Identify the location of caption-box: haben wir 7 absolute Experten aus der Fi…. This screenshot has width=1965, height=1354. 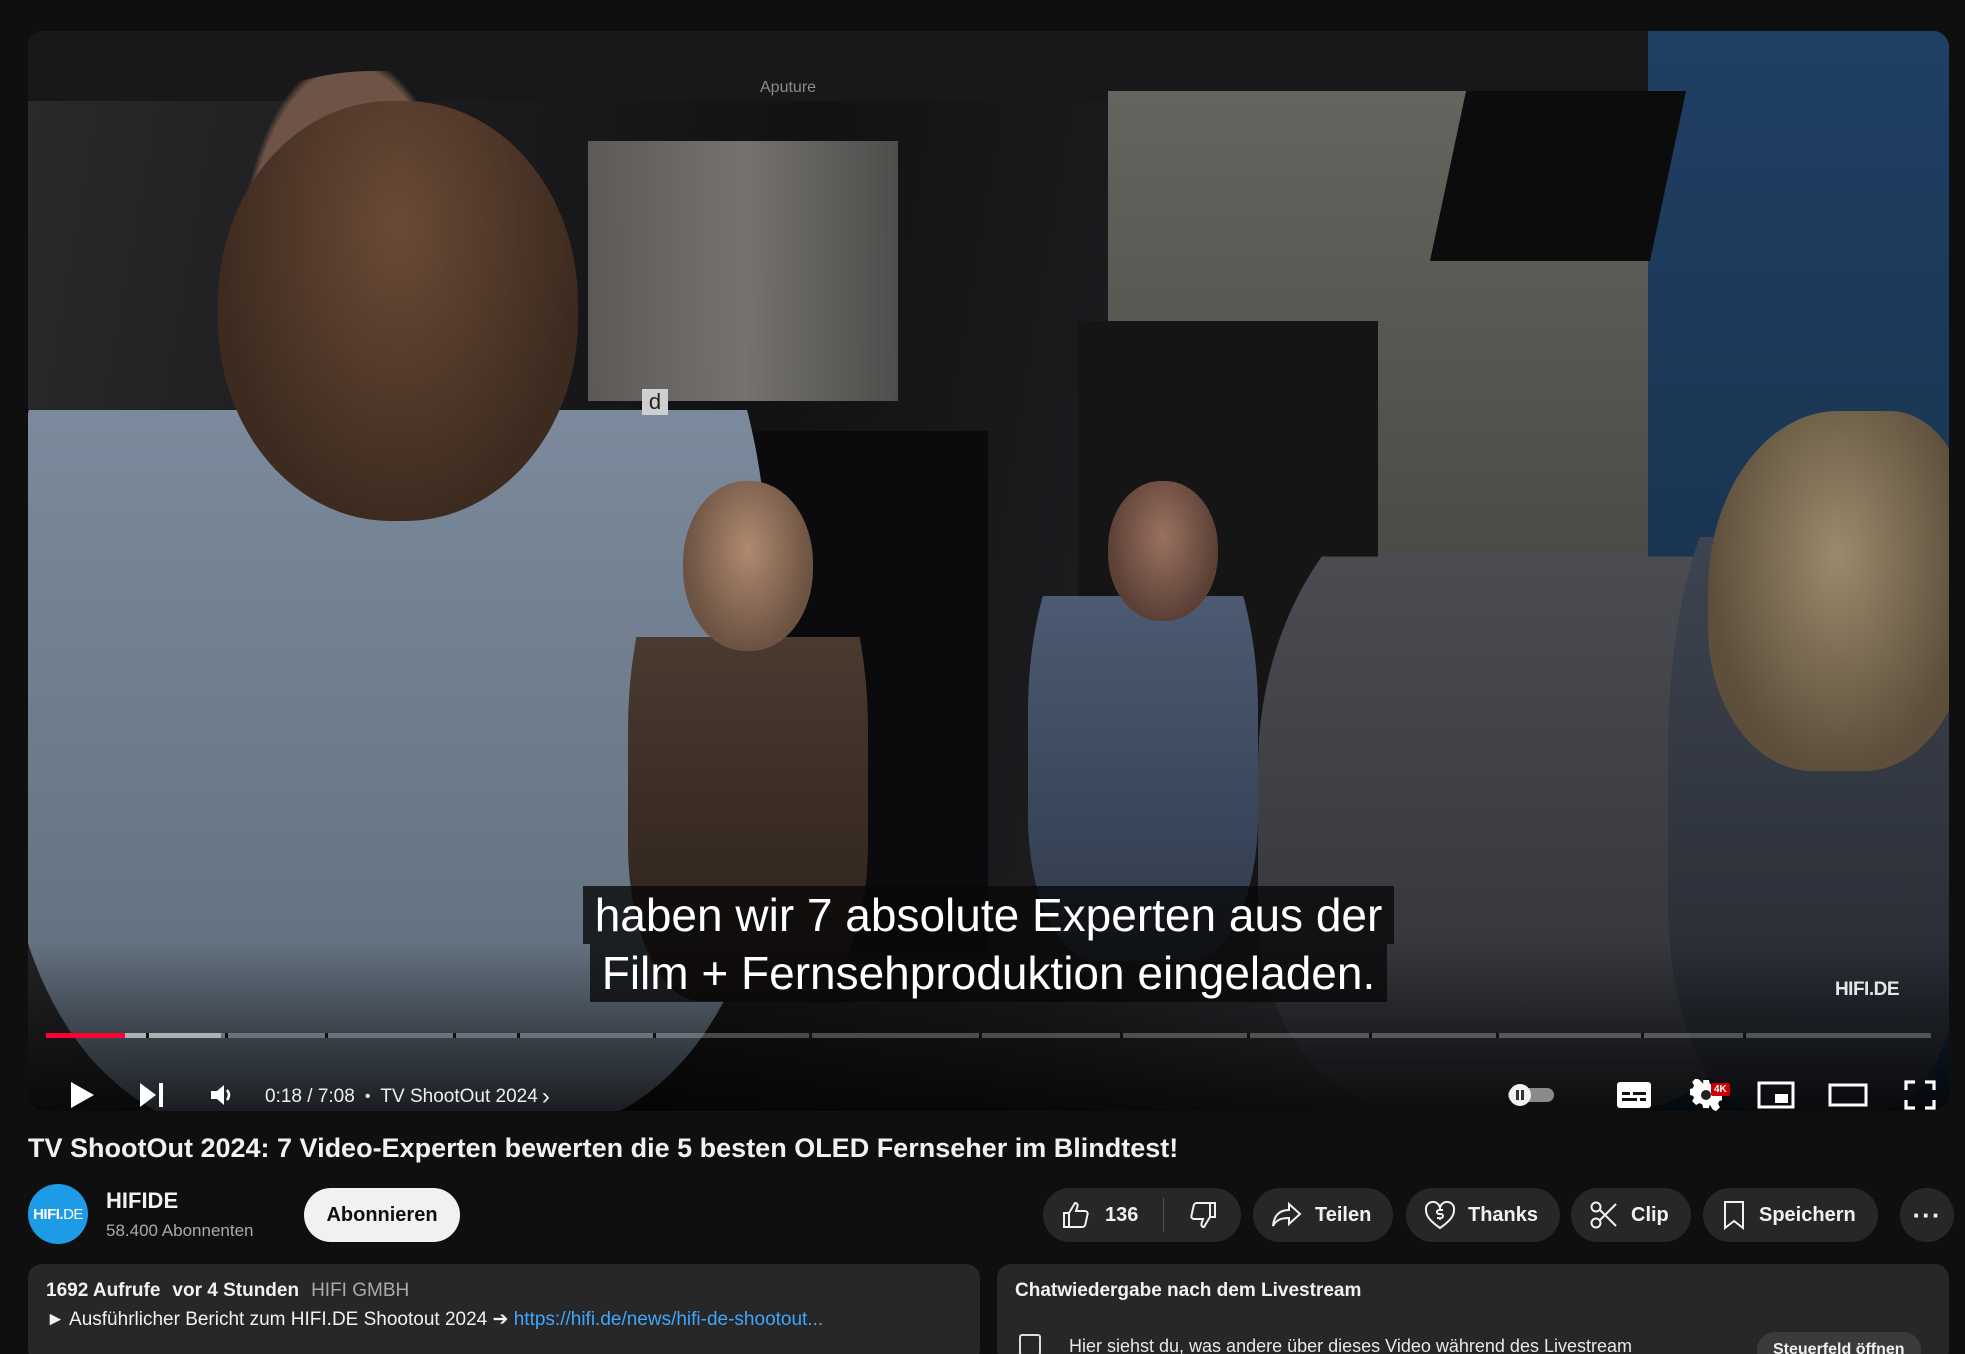
(988, 944).